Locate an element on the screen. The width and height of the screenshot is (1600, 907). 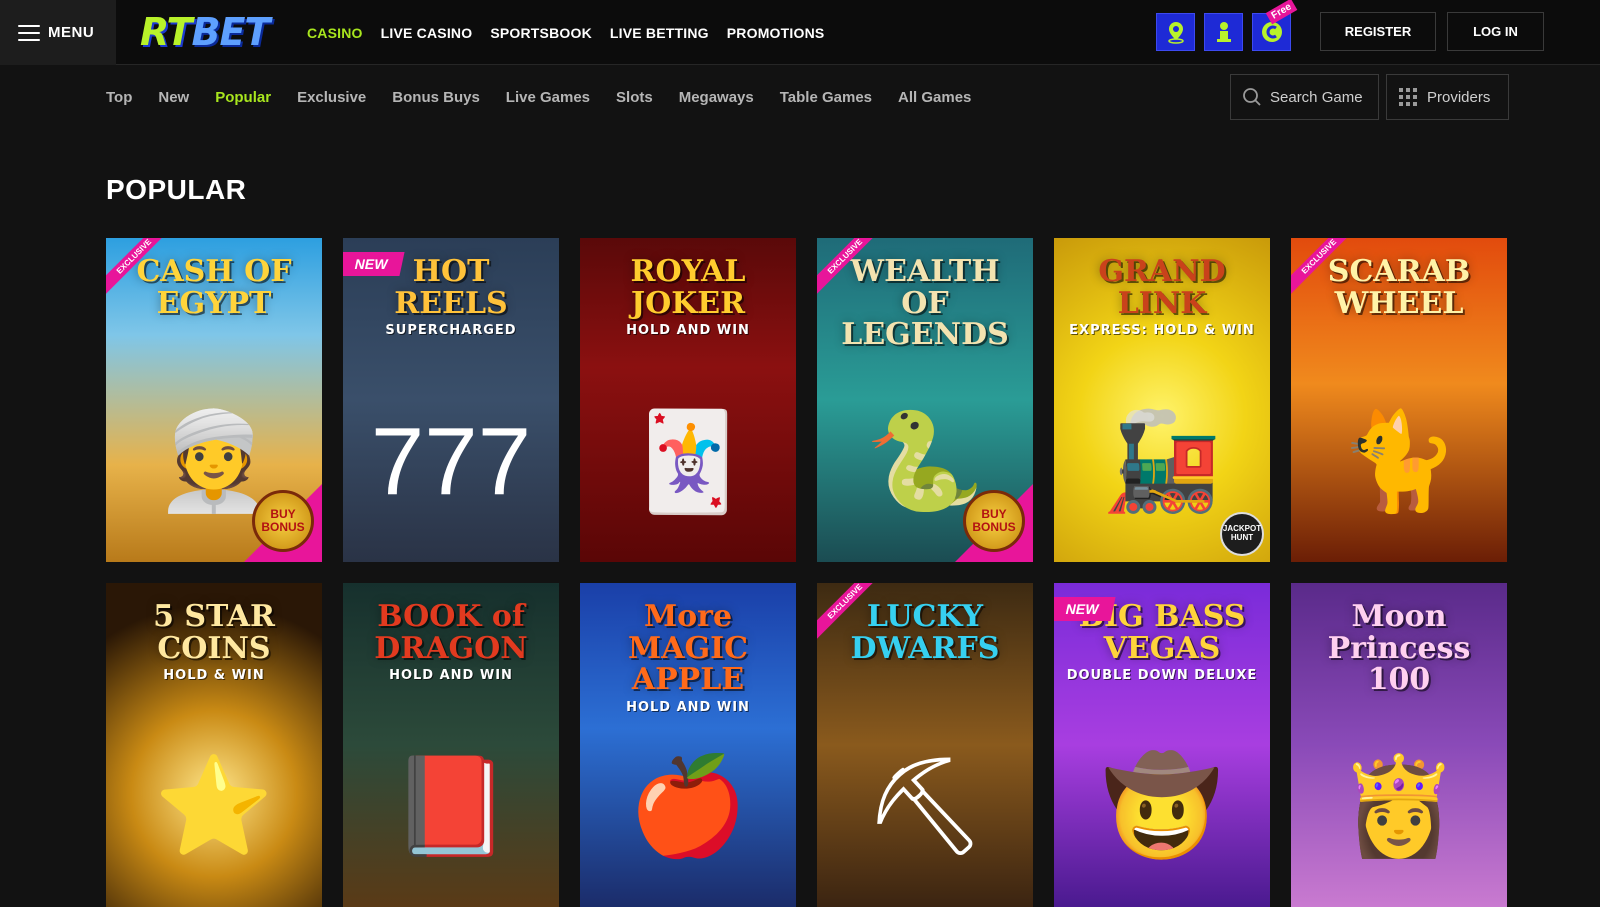
game-card: EXCLUSIVE SCARAB WHEEL 🐈 is located at coordinates (1399, 400).